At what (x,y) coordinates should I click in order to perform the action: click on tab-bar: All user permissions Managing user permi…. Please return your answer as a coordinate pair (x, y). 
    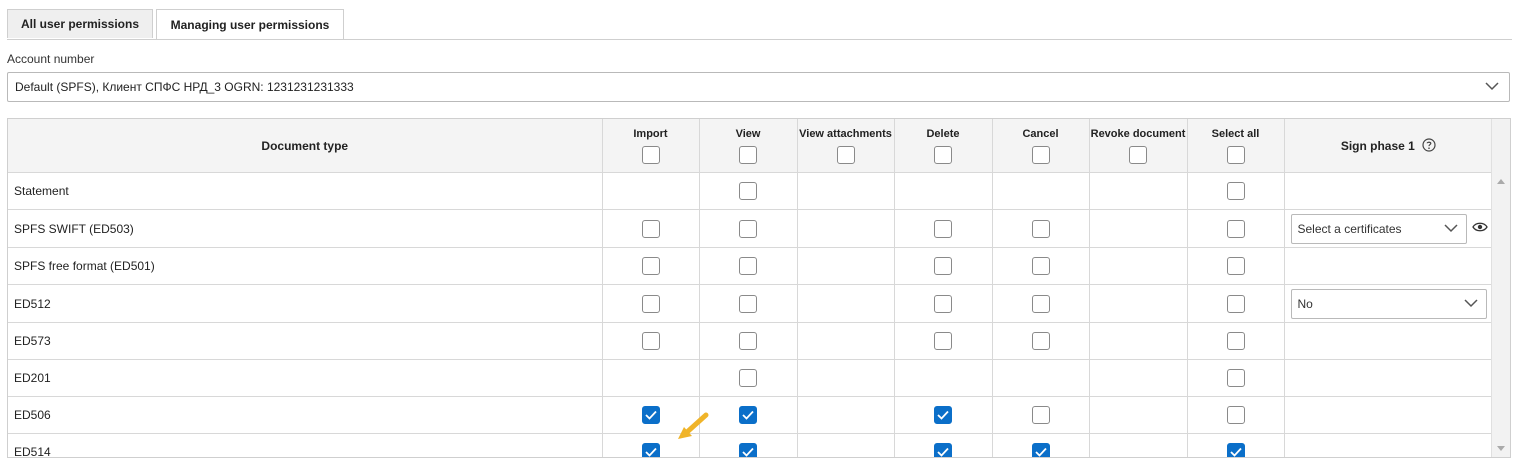
    Looking at the image, I should click on (759, 24).